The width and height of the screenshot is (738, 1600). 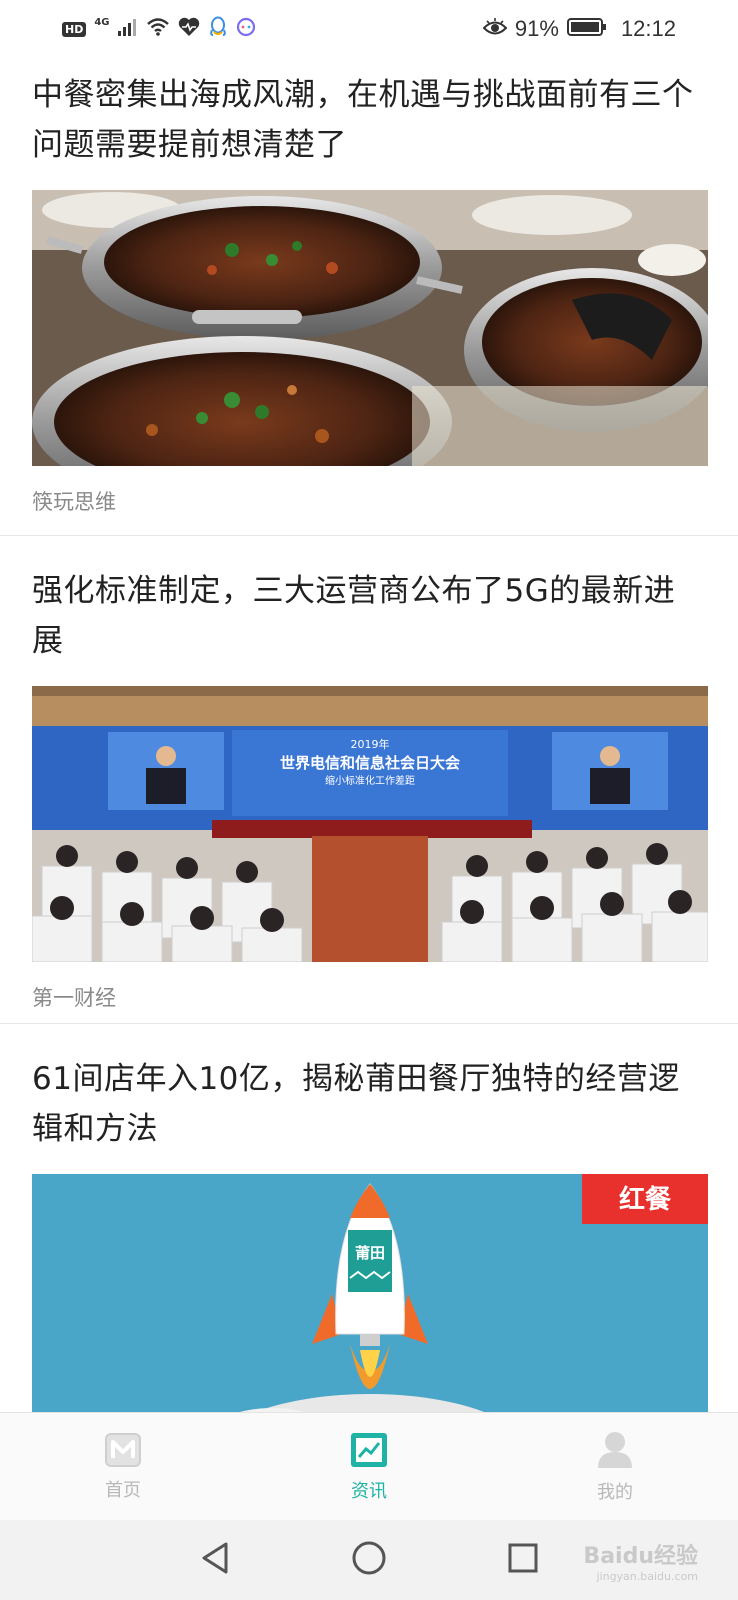 I want to click on system-home-button, so click(x=369, y=1560).